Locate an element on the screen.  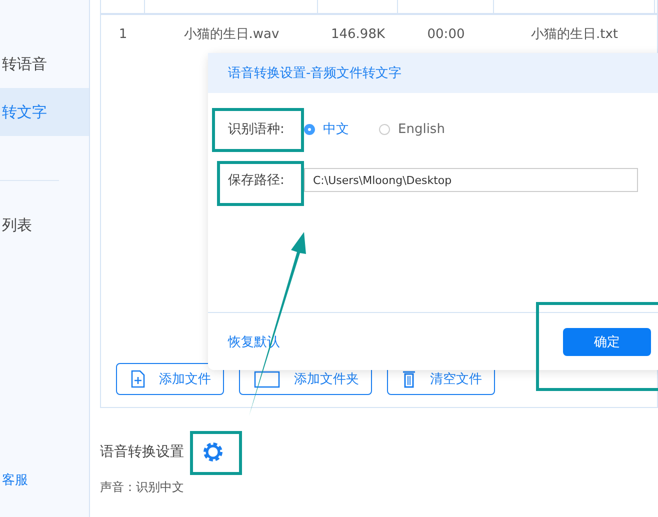
trash-icon is located at coordinates (409, 379).